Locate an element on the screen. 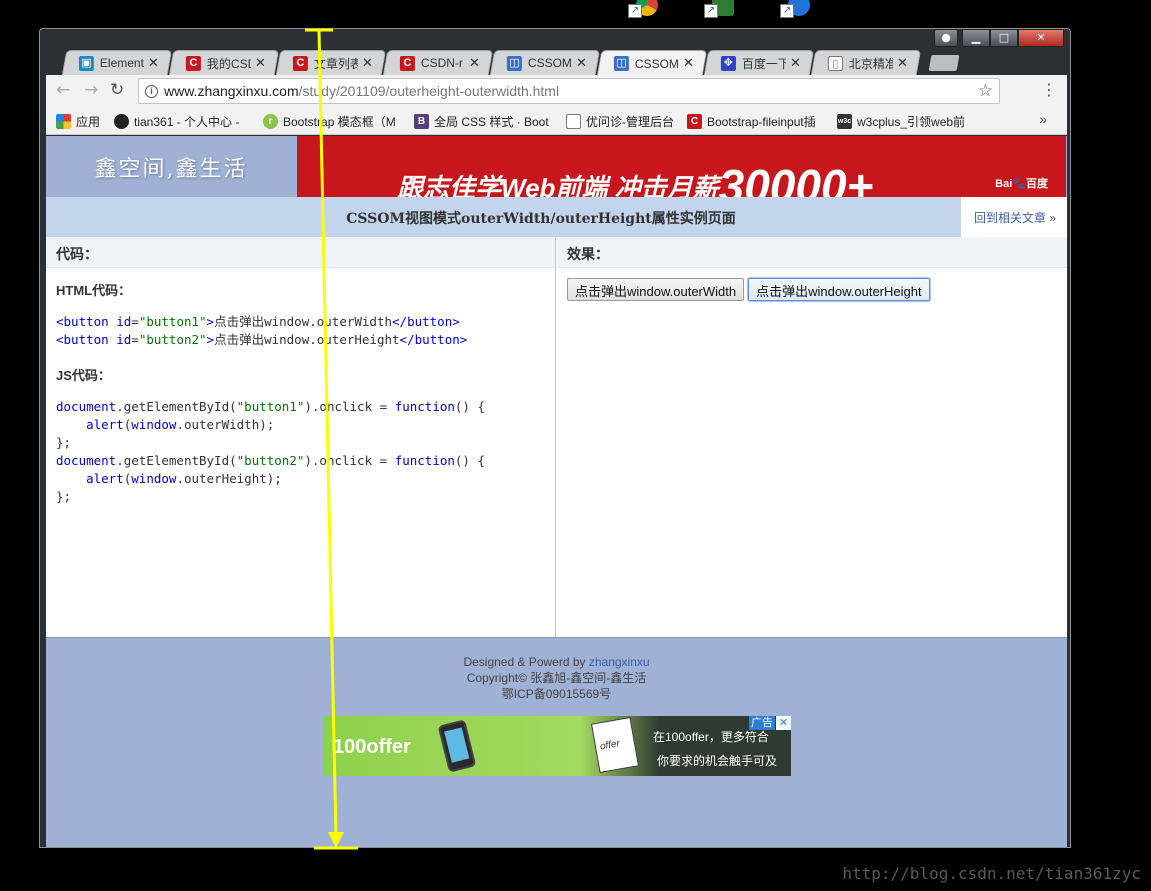 The width and height of the screenshot is (1151, 891). watermark: http://blog.csdn.net/tian361zyc is located at coordinates (991, 873).